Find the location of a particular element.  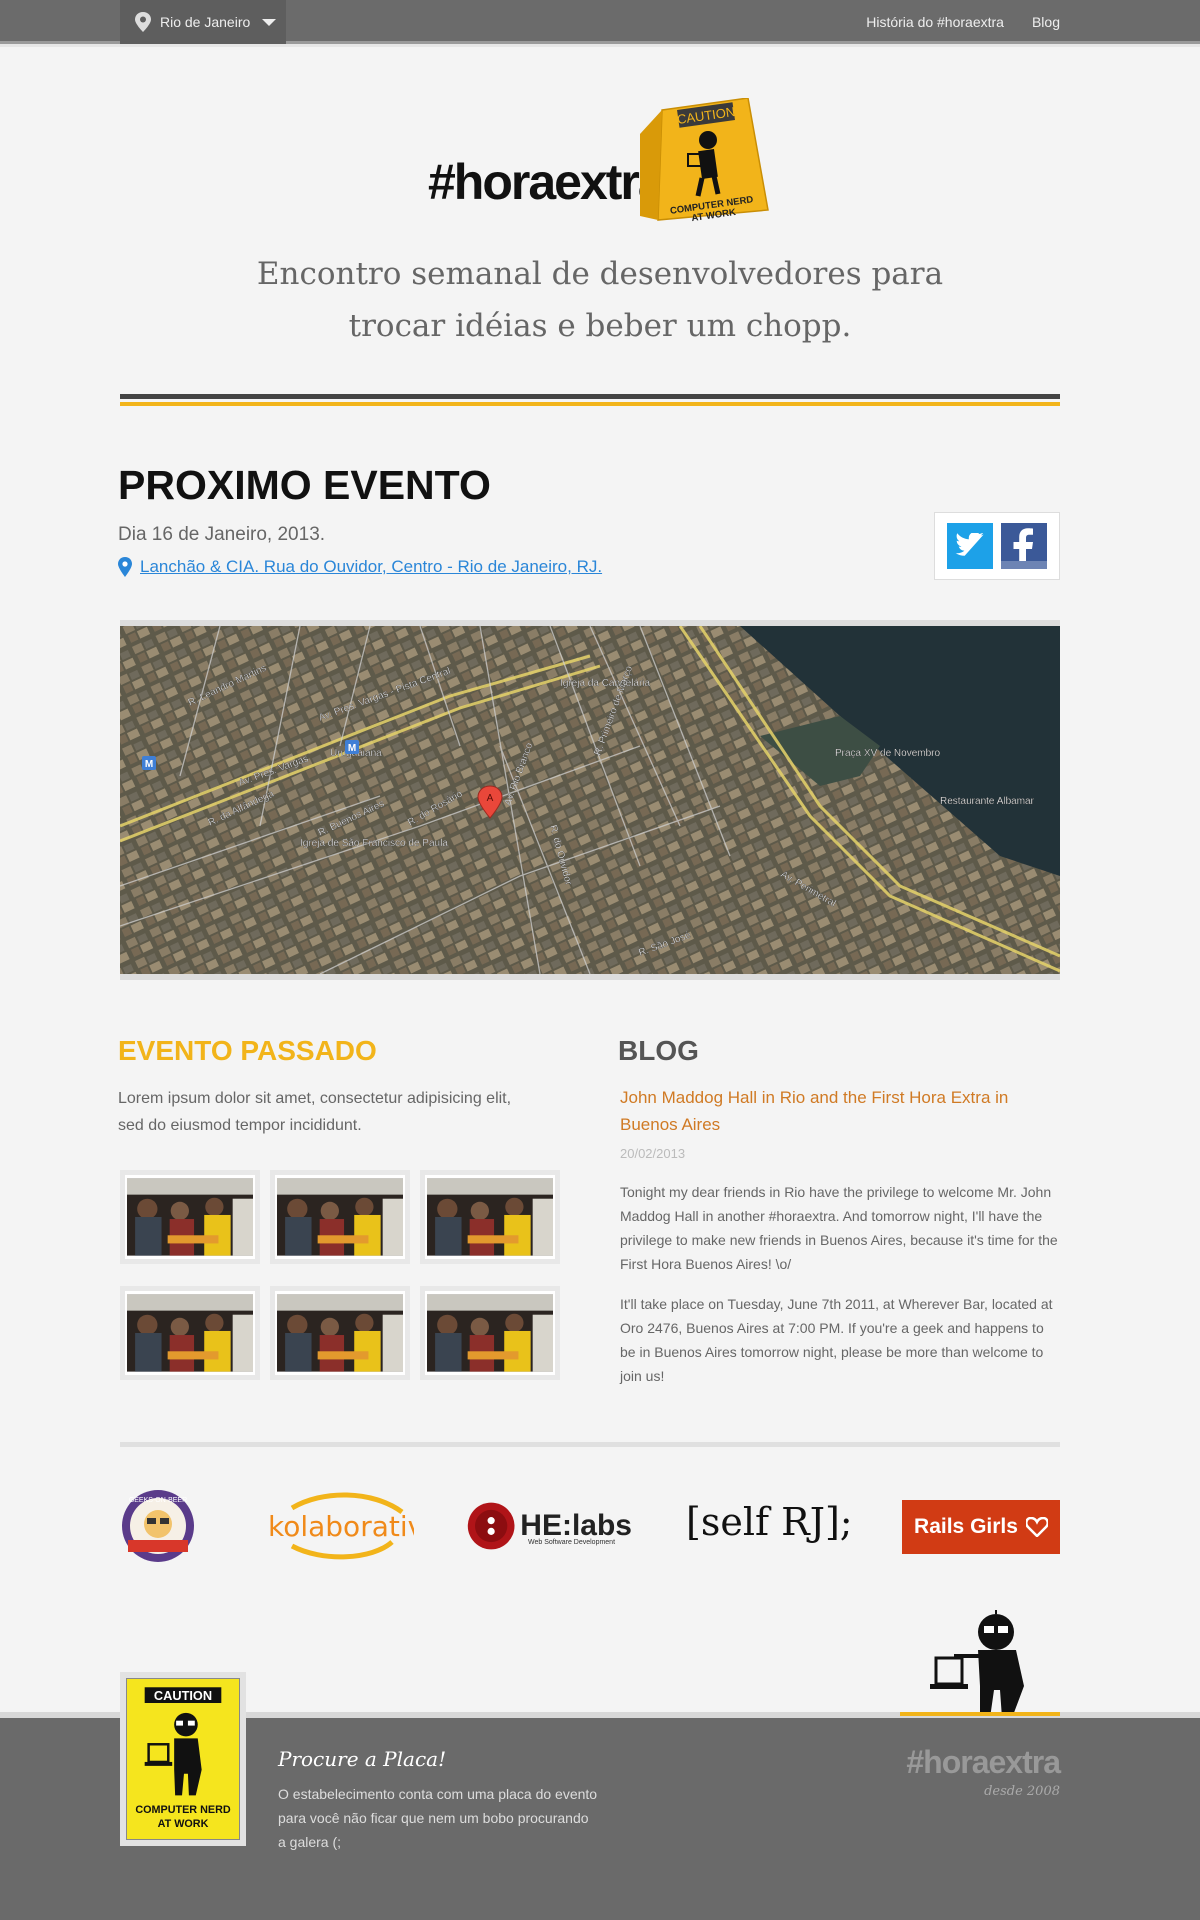

caution-placard: CAUTION COMPUTER NERD AT WORK is located at coordinates (183, 1759).